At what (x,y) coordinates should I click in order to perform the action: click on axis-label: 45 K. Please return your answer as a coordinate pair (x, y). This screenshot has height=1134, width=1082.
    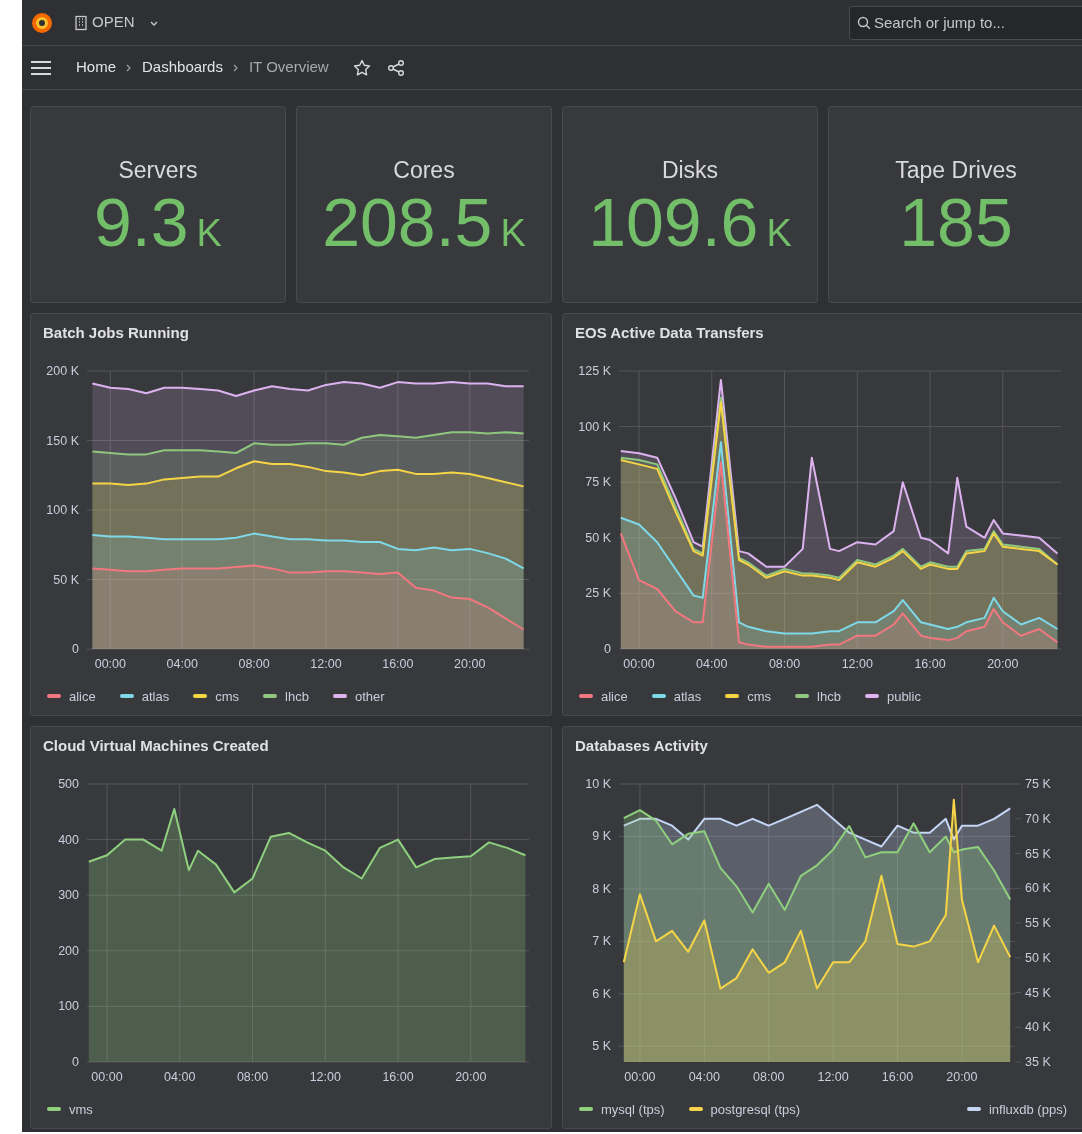
    Looking at the image, I should click on (1038, 992).